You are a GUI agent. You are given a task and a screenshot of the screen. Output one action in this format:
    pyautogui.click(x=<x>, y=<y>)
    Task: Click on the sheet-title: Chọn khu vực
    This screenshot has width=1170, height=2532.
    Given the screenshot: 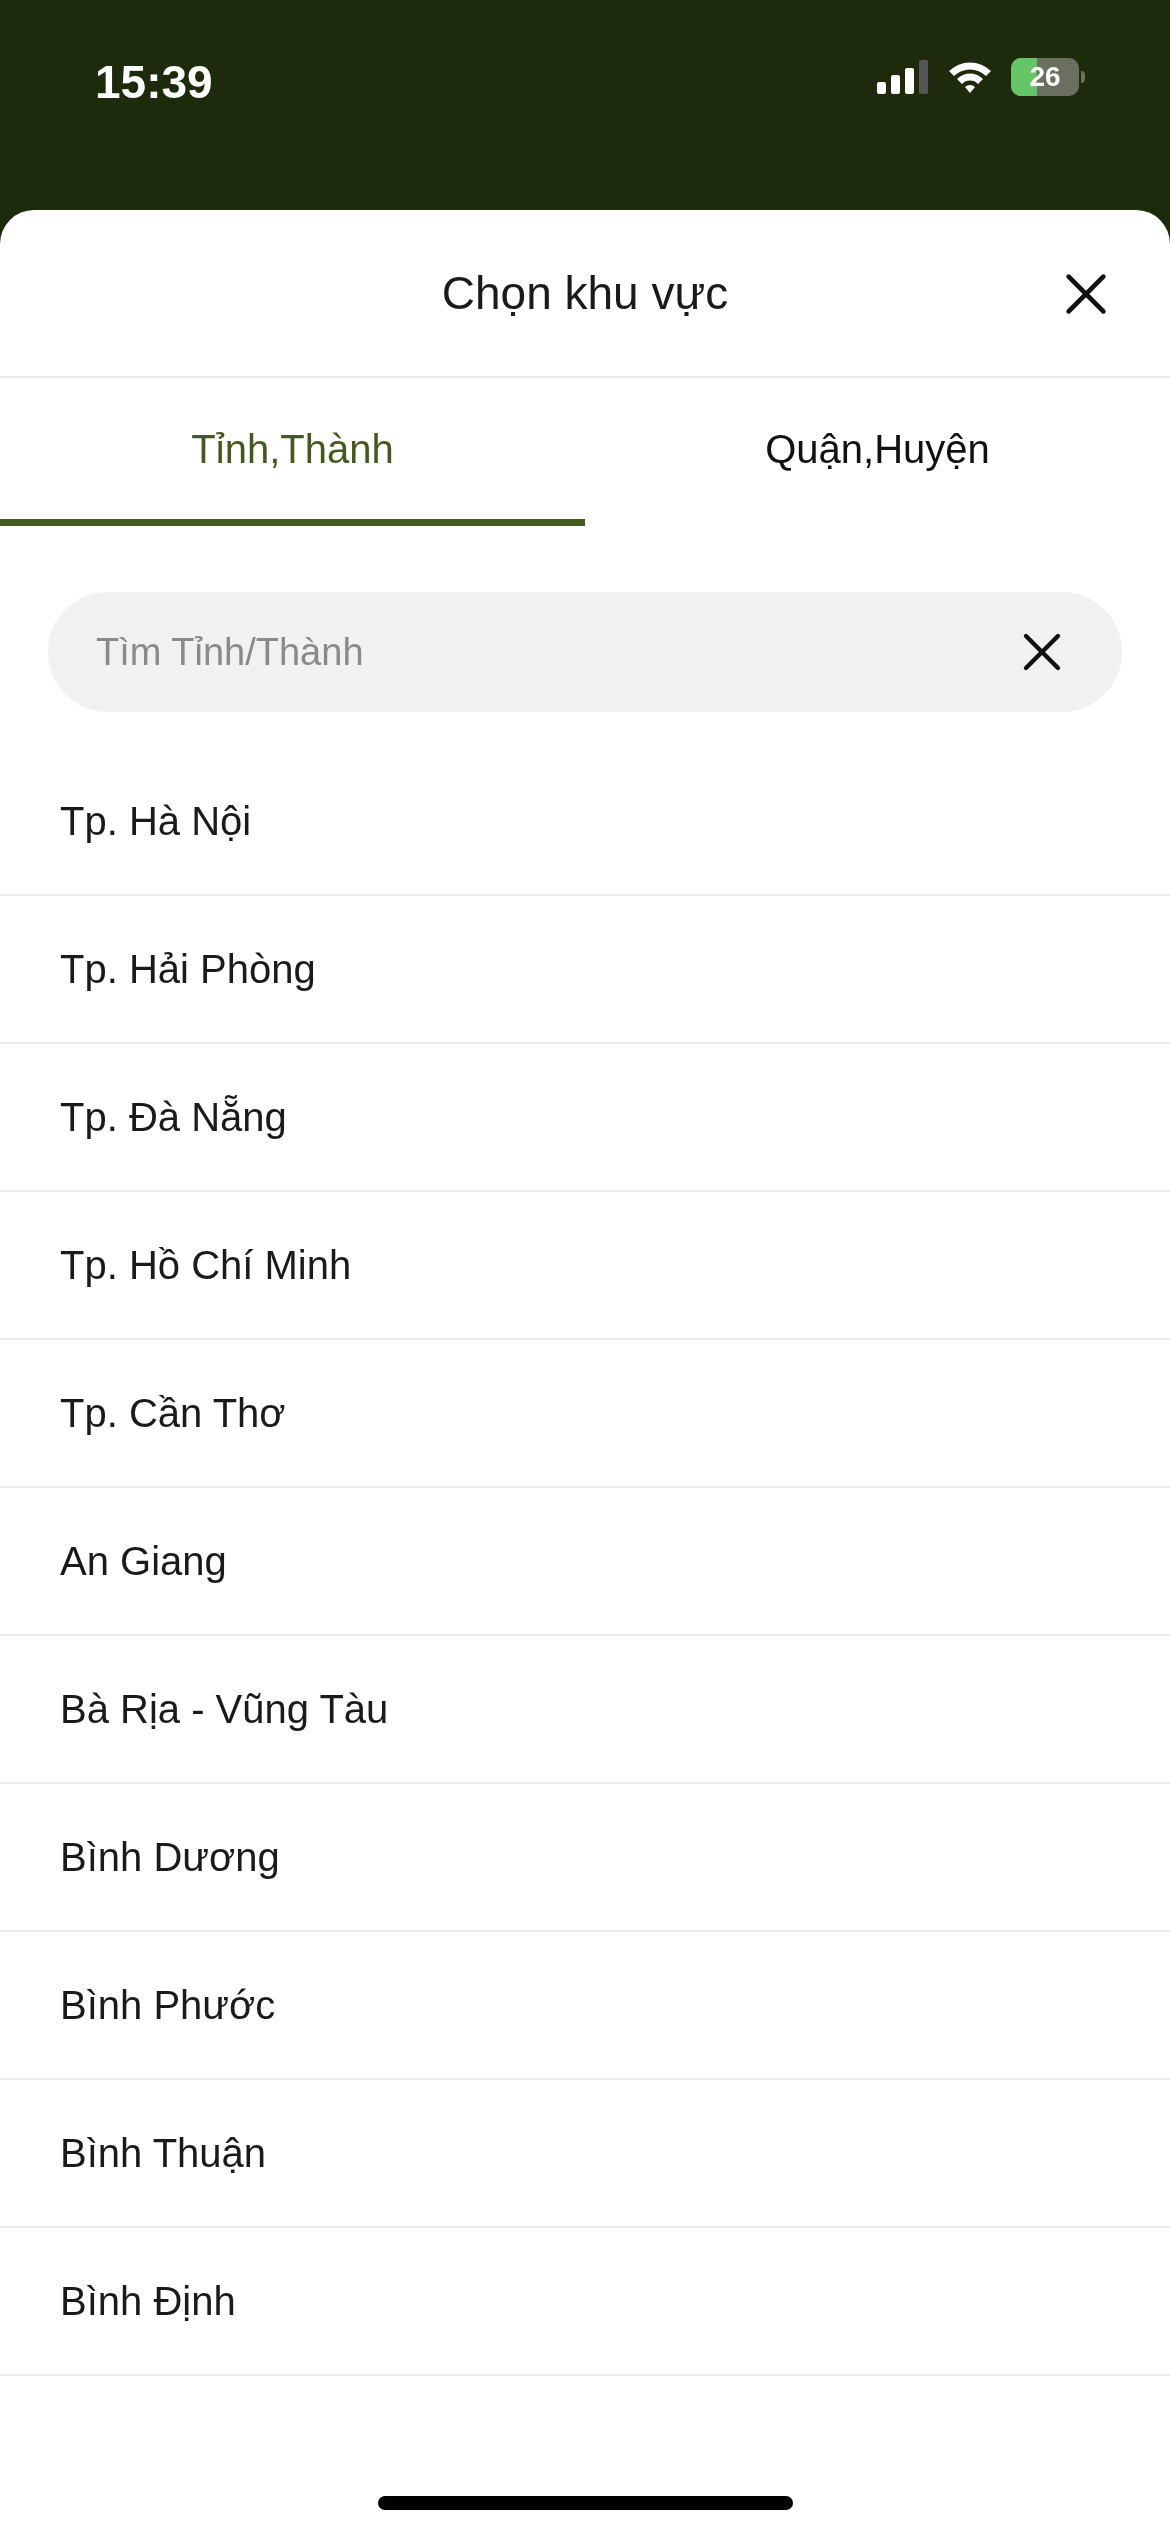 What is the action you would take?
    pyautogui.click(x=585, y=293)
    